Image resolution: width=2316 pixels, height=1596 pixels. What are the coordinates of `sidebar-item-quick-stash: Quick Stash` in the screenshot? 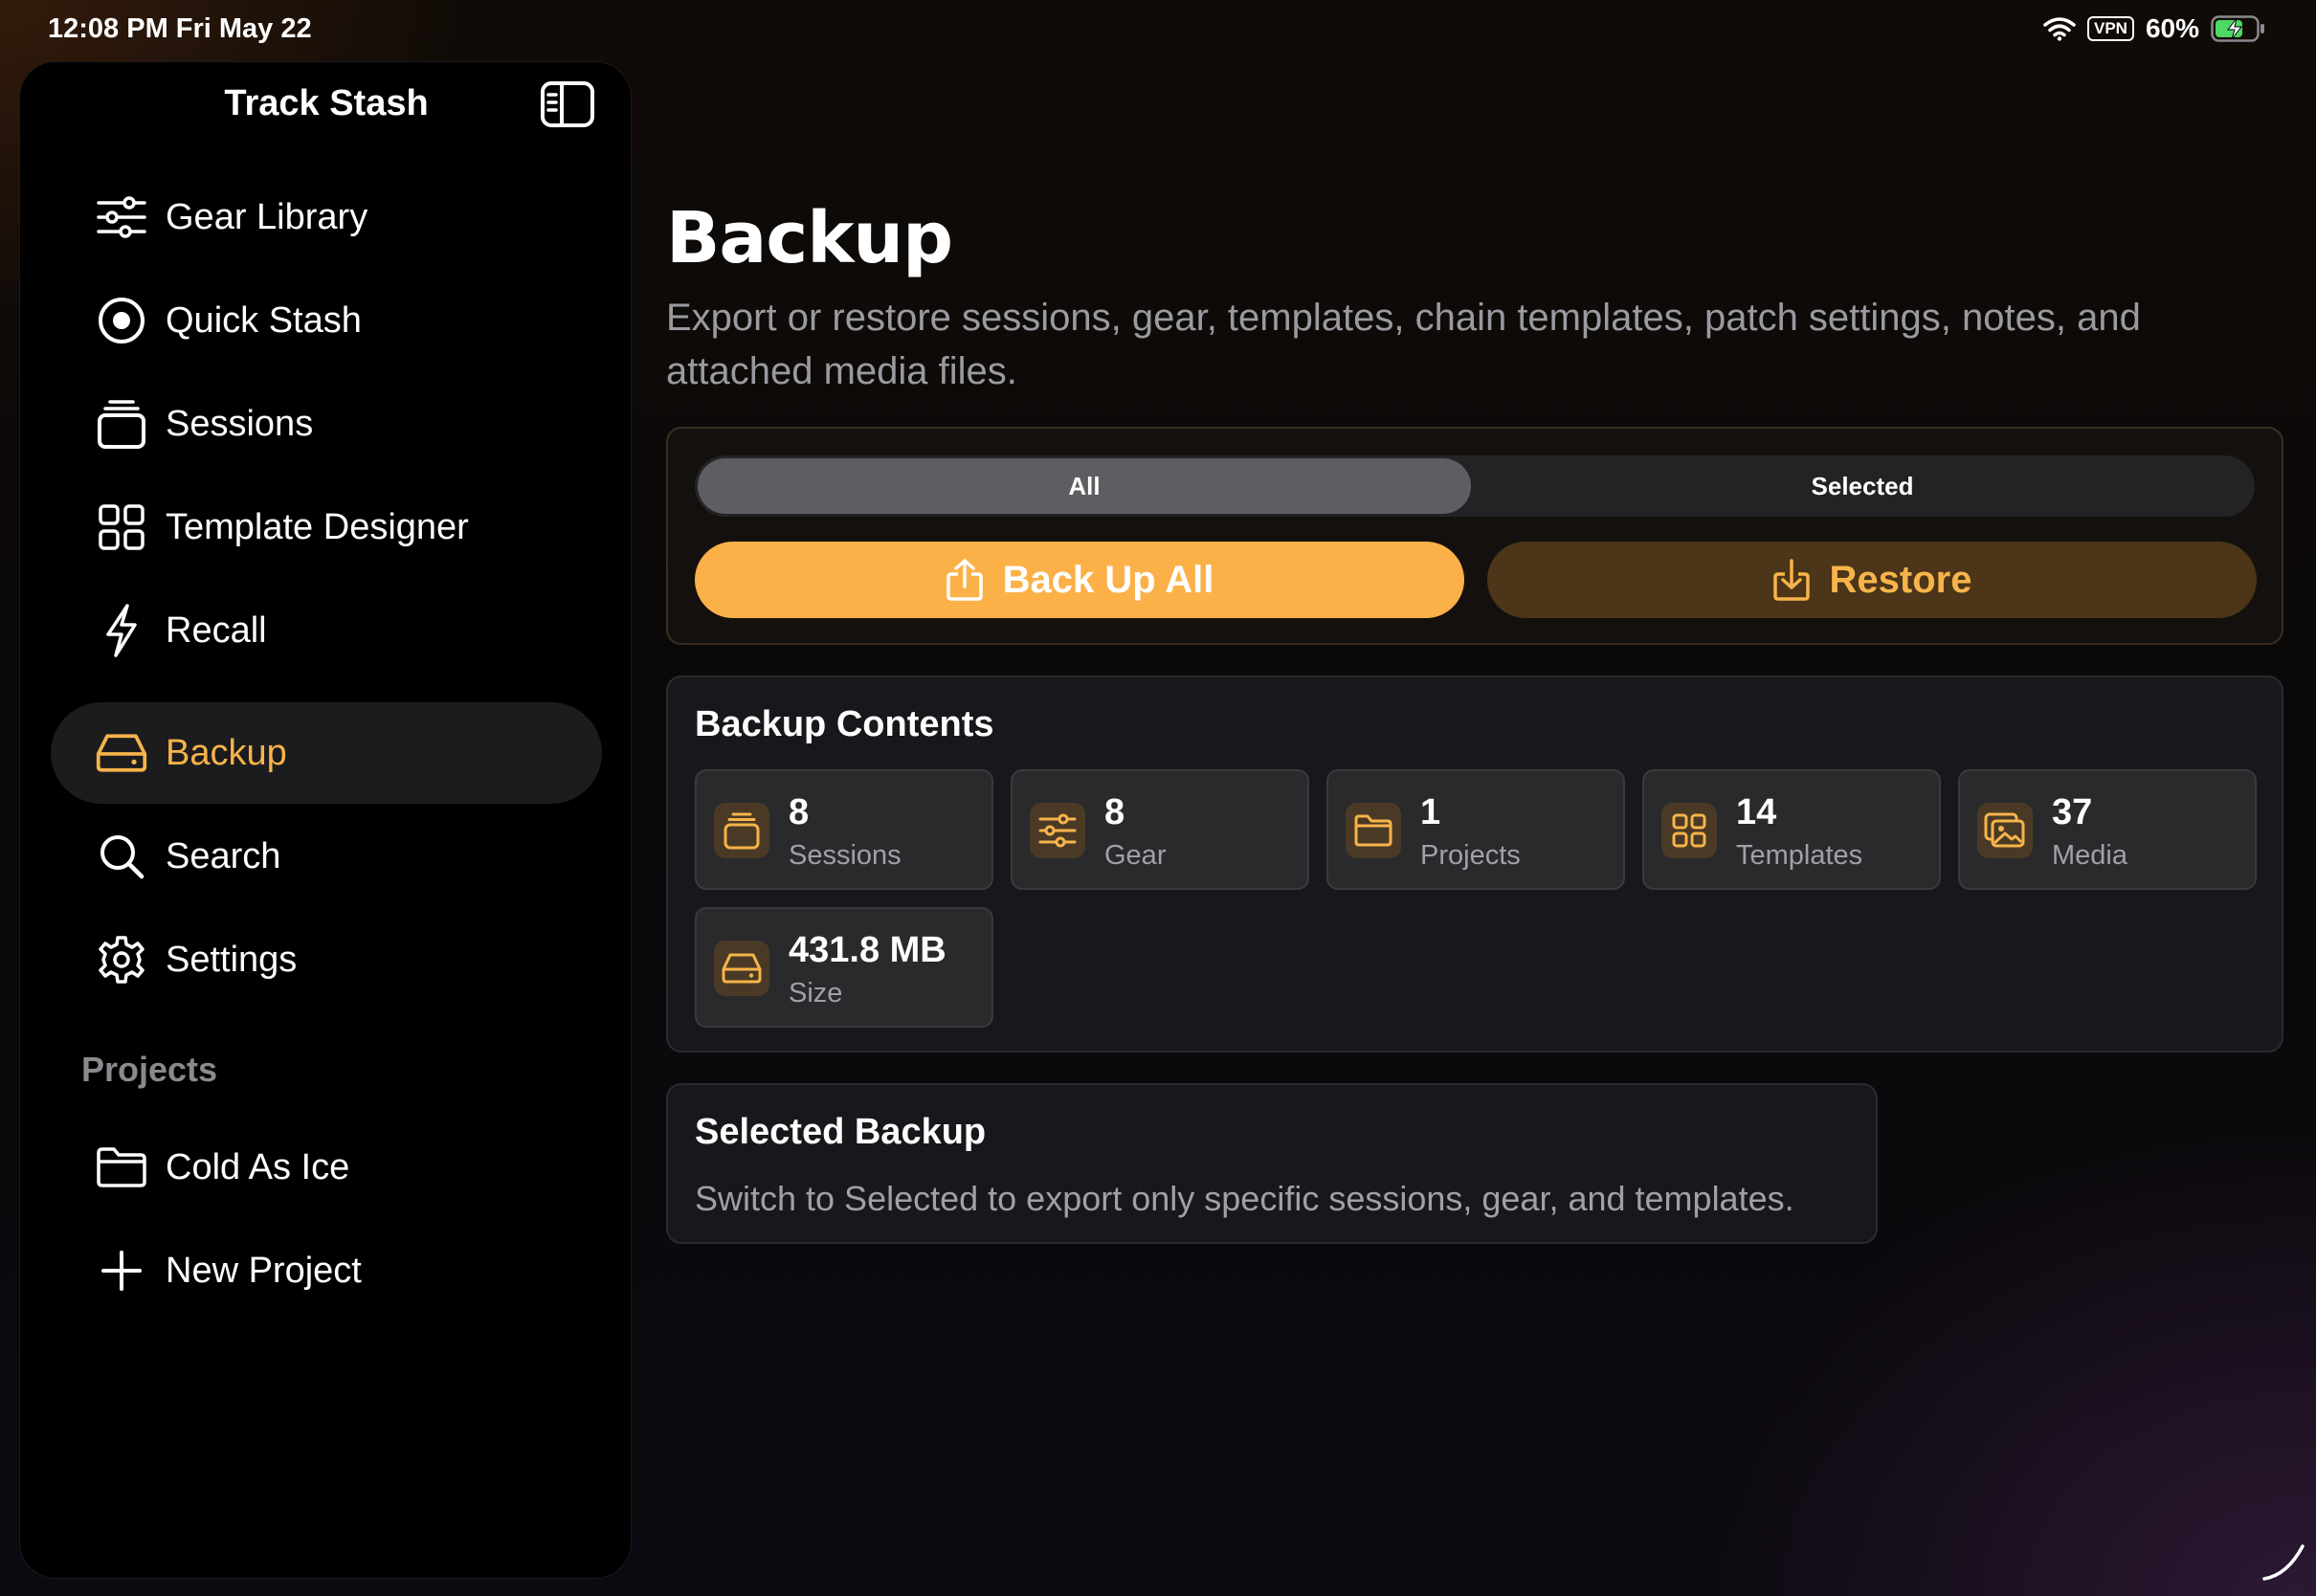 It's located at (326, 321).